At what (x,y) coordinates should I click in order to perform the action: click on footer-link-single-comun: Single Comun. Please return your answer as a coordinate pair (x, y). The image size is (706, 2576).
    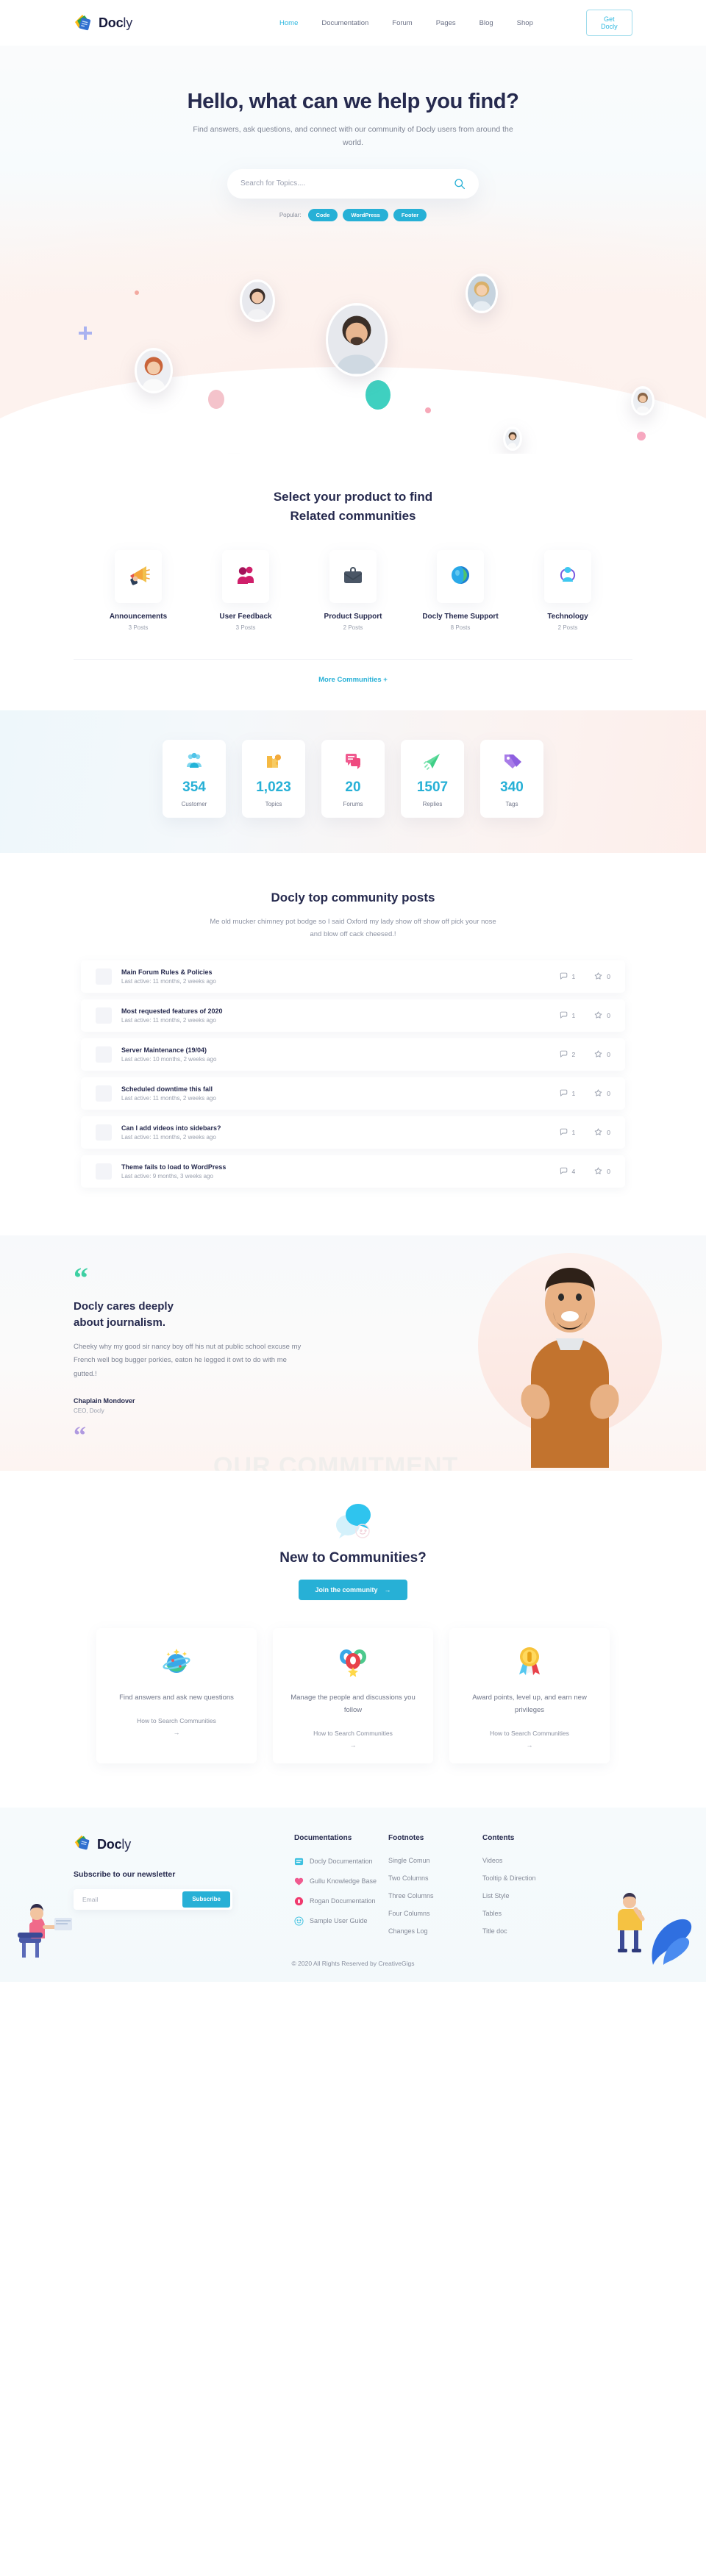
    Looking at the image, I should click on (435, 1860).